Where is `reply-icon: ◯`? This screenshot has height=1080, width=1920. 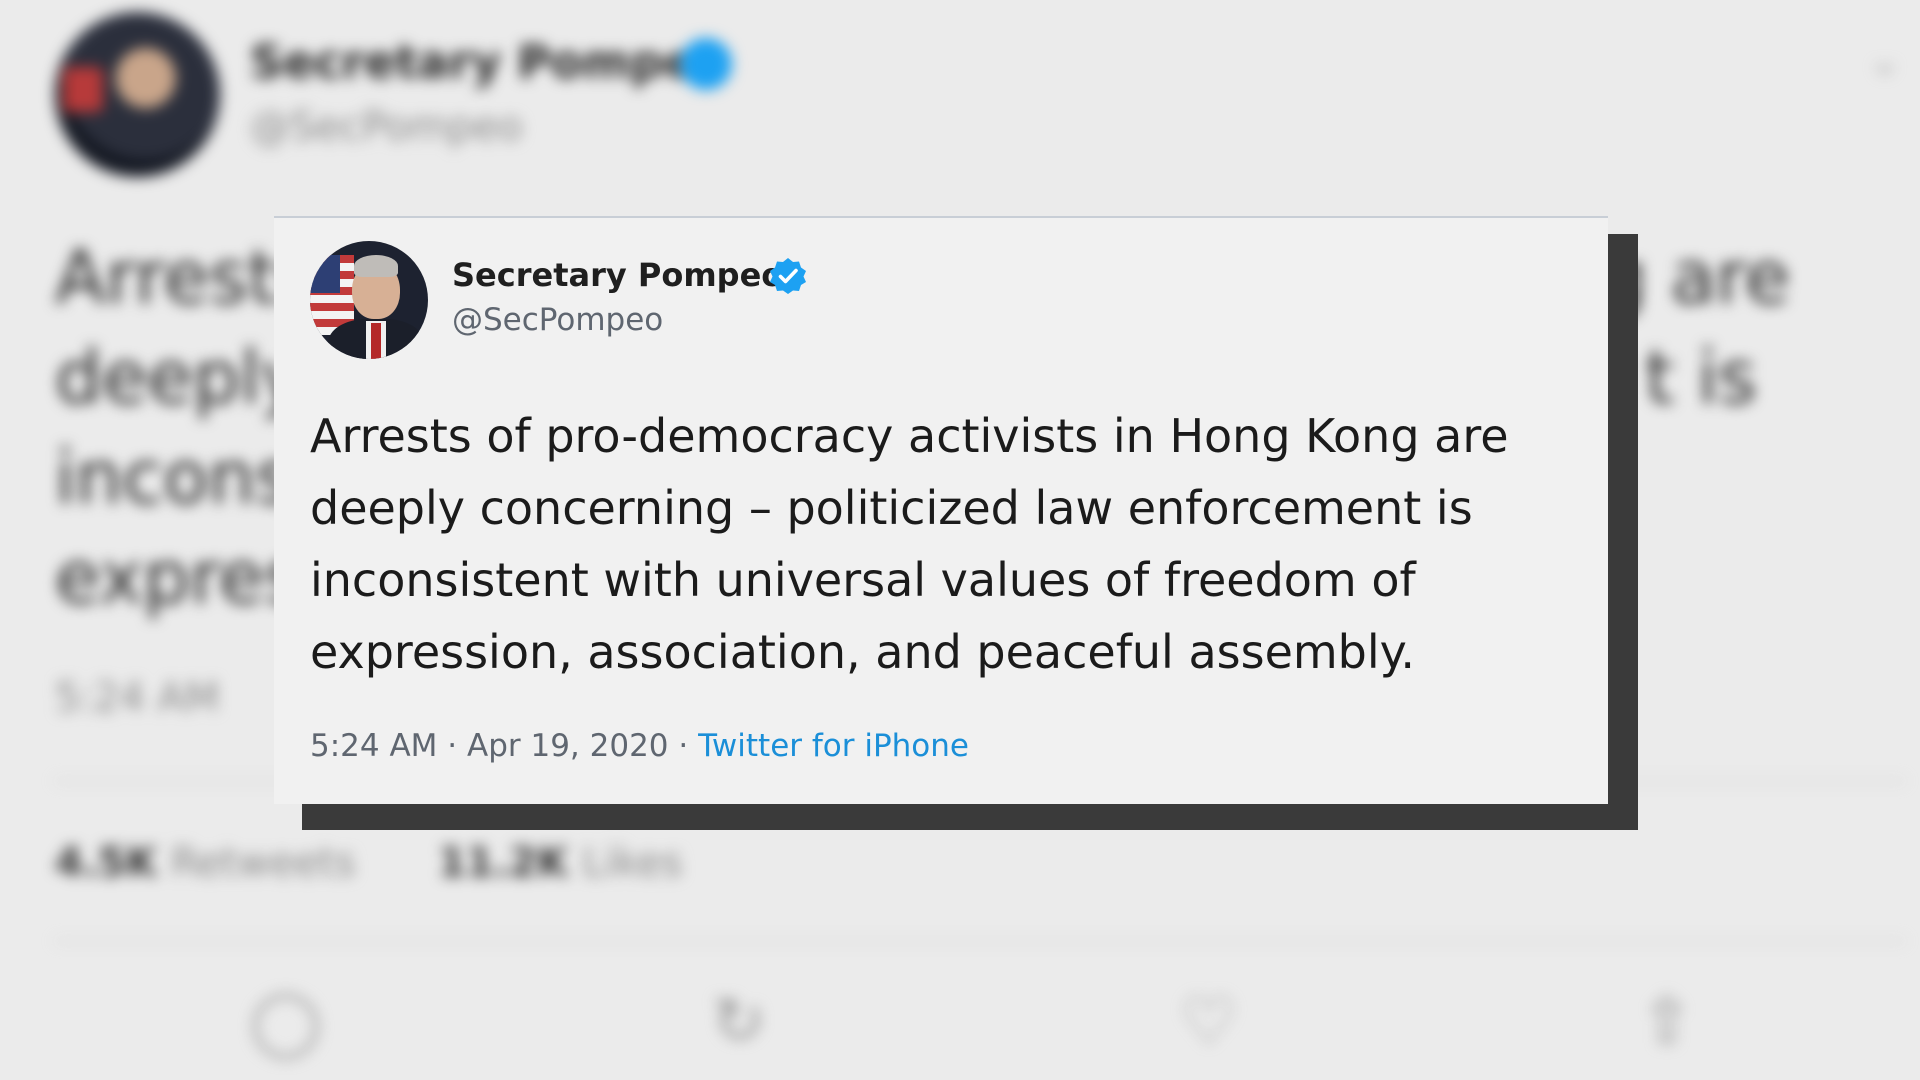 reply-icon: ◯ is located at coordinates (286, 1022).